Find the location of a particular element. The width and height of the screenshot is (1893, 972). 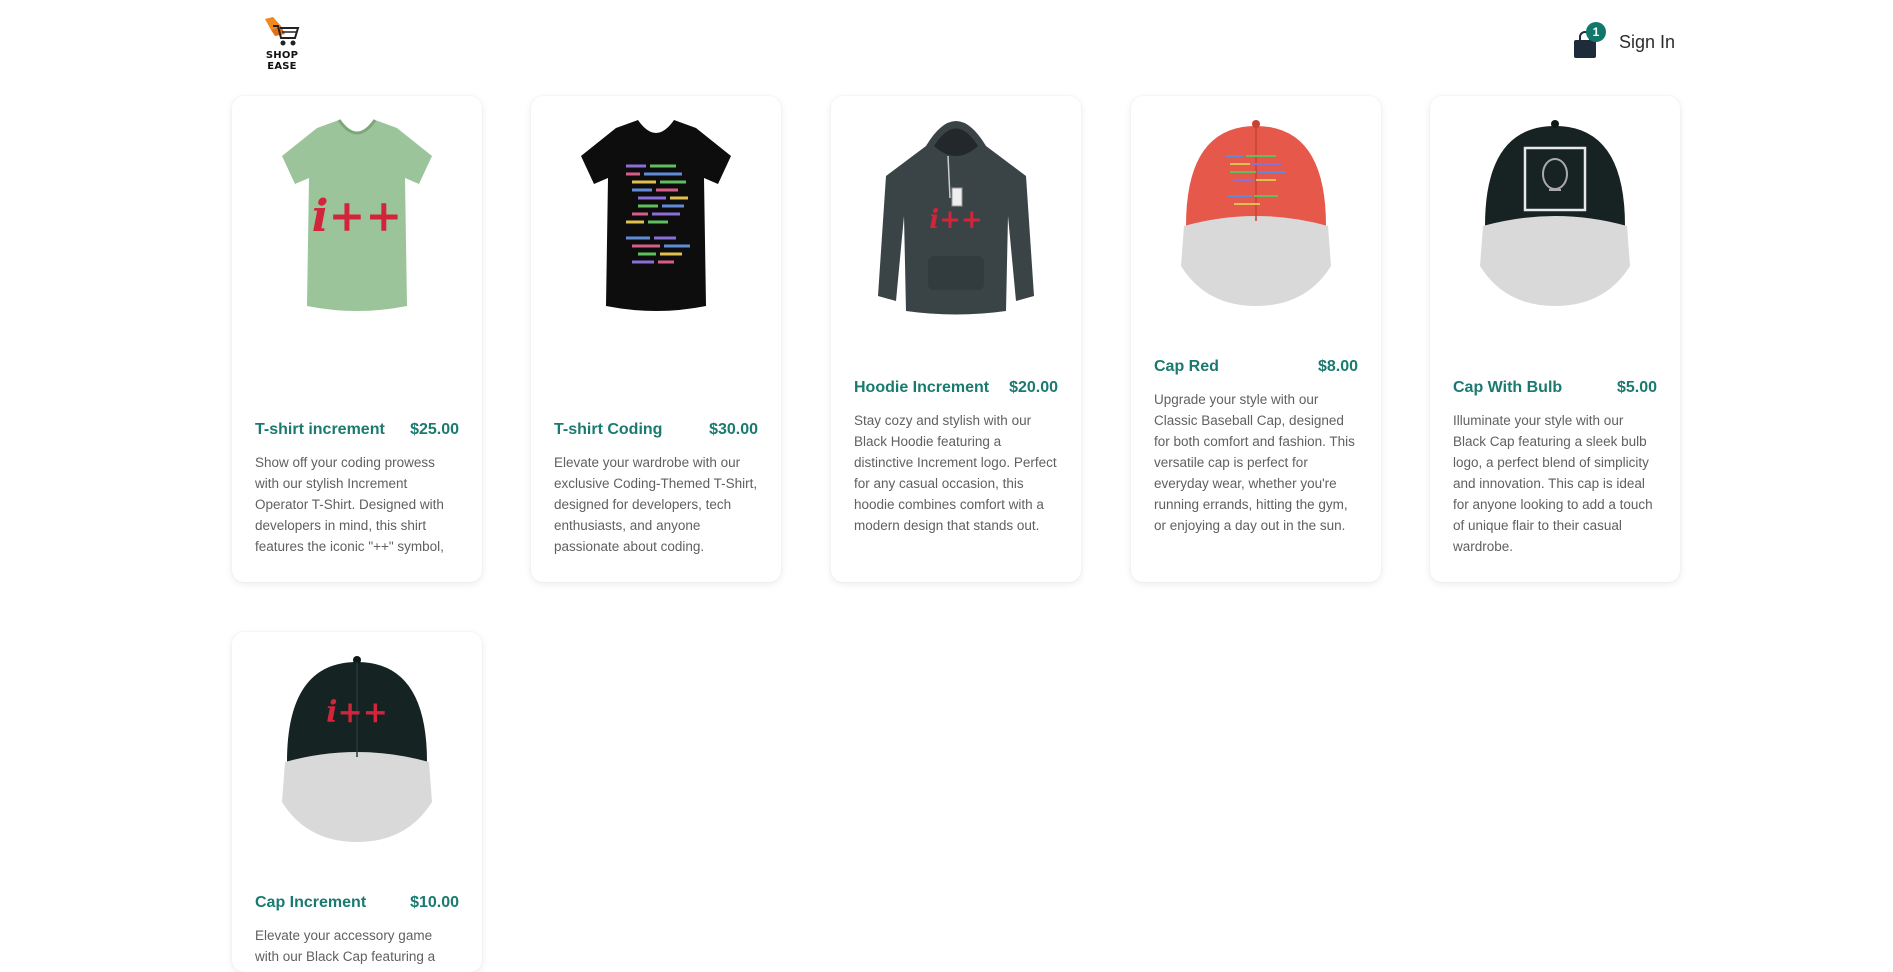

hoodie-icon: i++ is located at coordinates (956, 218).